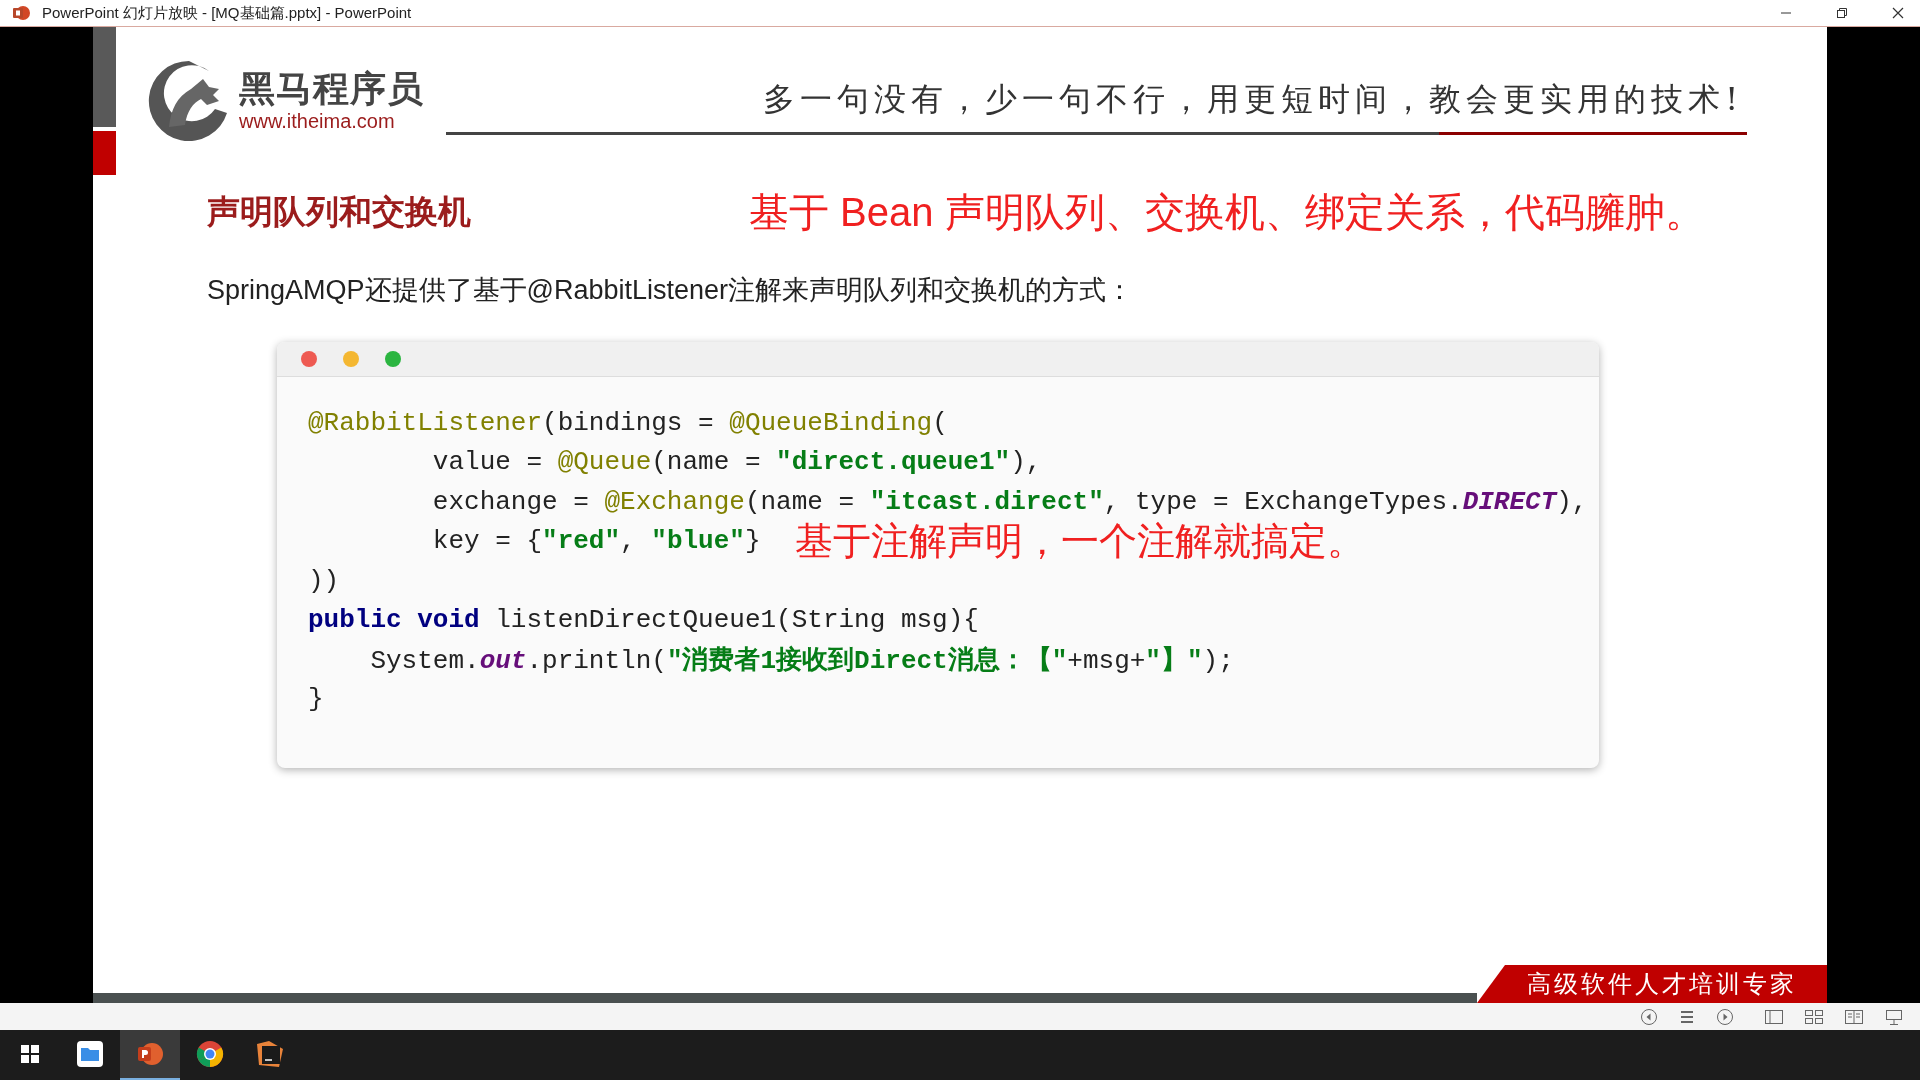 The image size is (1920, 1080). I want to click on window-title: PowerPoint 幻灯片放映 - [MQ基础篇.pptx] - PowerPoint, so click(227, 13).